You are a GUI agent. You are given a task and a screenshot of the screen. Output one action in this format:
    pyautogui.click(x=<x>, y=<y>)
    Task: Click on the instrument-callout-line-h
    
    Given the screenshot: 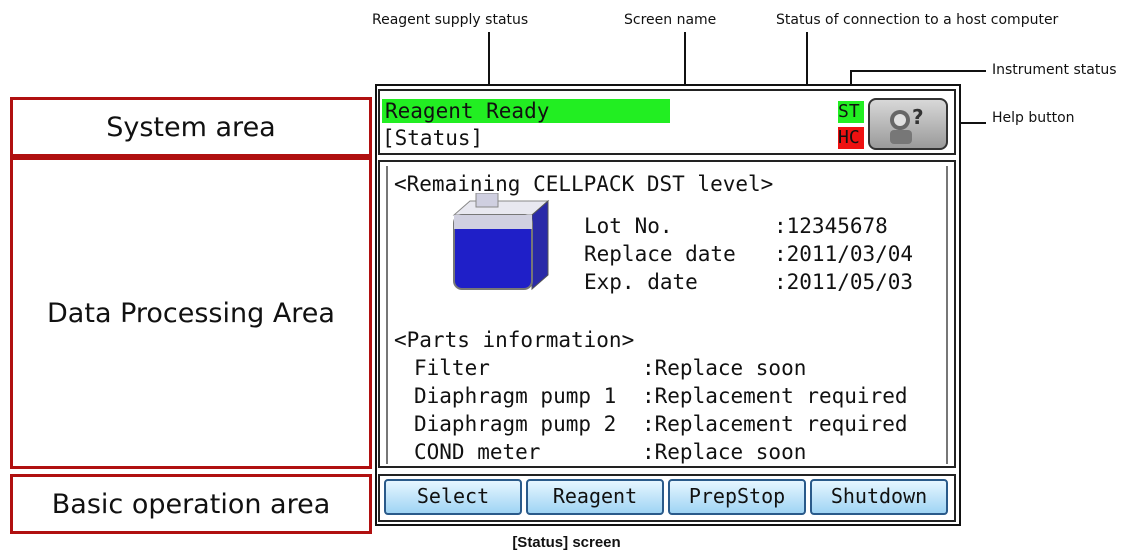 What is the action you would take?
    pyautogui.click(x=918, y=71)
    